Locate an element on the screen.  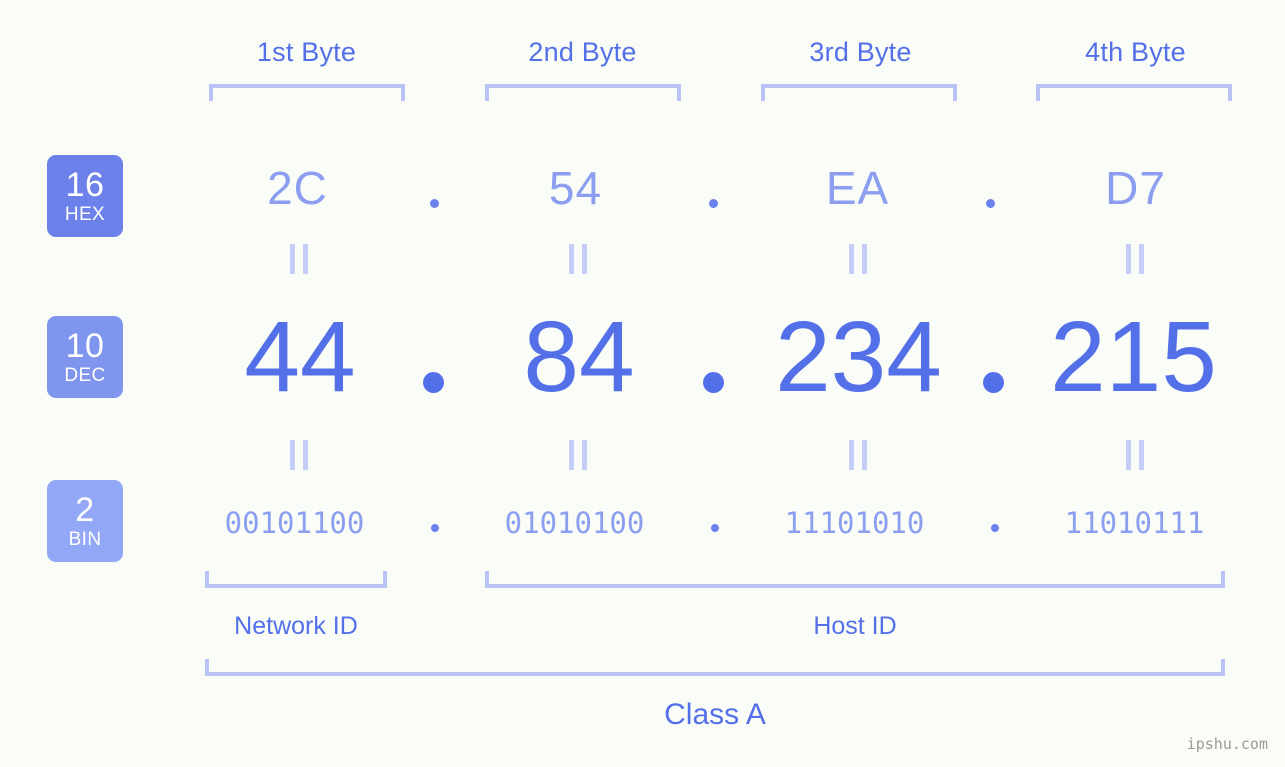
base-badge-bin: 2 BIN is located at coordinates (85, 521).